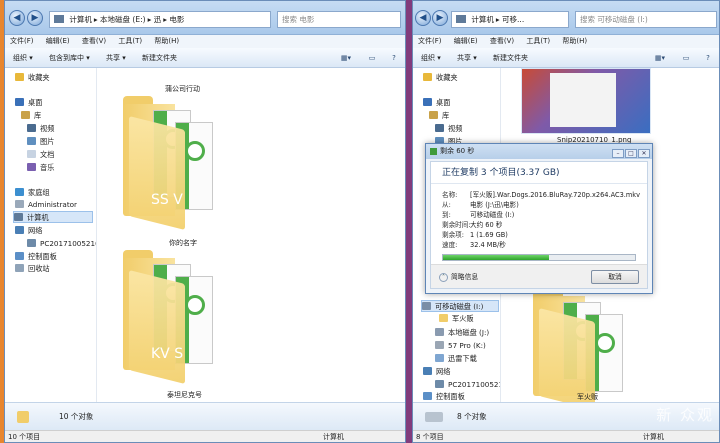  Describe the element at coordinates (46, 205) in the screenshot. I see `nav-user: Administrator` at that location.